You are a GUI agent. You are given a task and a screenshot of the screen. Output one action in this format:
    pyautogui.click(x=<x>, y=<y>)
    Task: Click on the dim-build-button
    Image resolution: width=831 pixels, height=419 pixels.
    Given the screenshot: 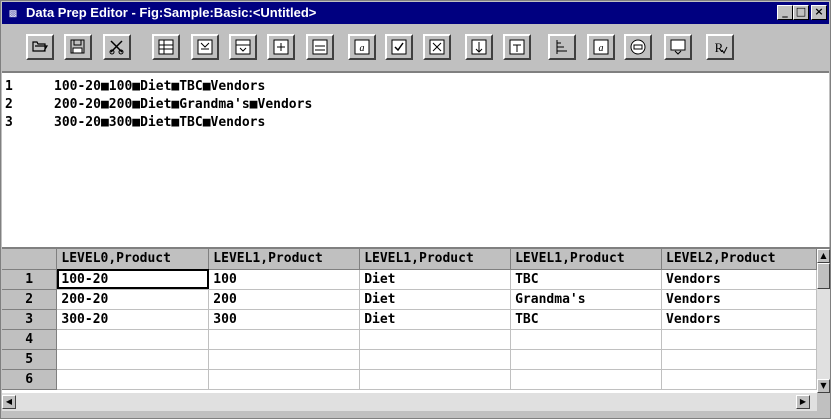 What is the action you would take?
    pyautogui.click(x=166, y=47)
    